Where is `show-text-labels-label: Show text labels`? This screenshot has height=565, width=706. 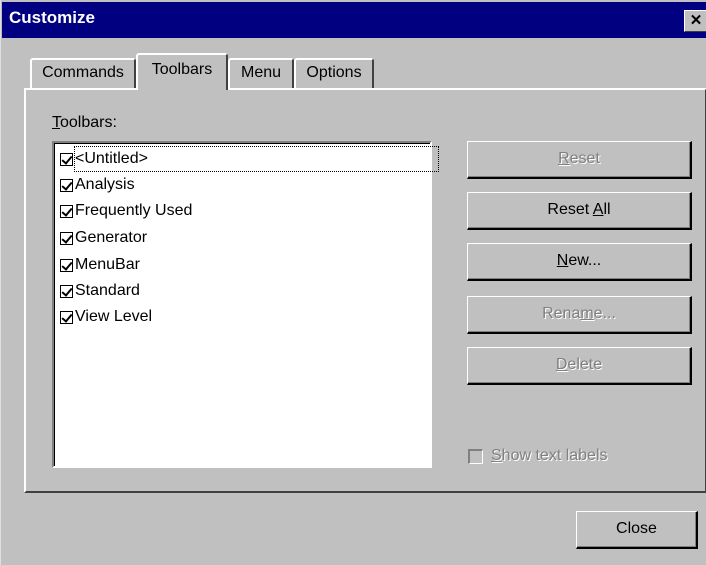
show-text-labels-label: Show text labels is located at coordinates (549, 455).